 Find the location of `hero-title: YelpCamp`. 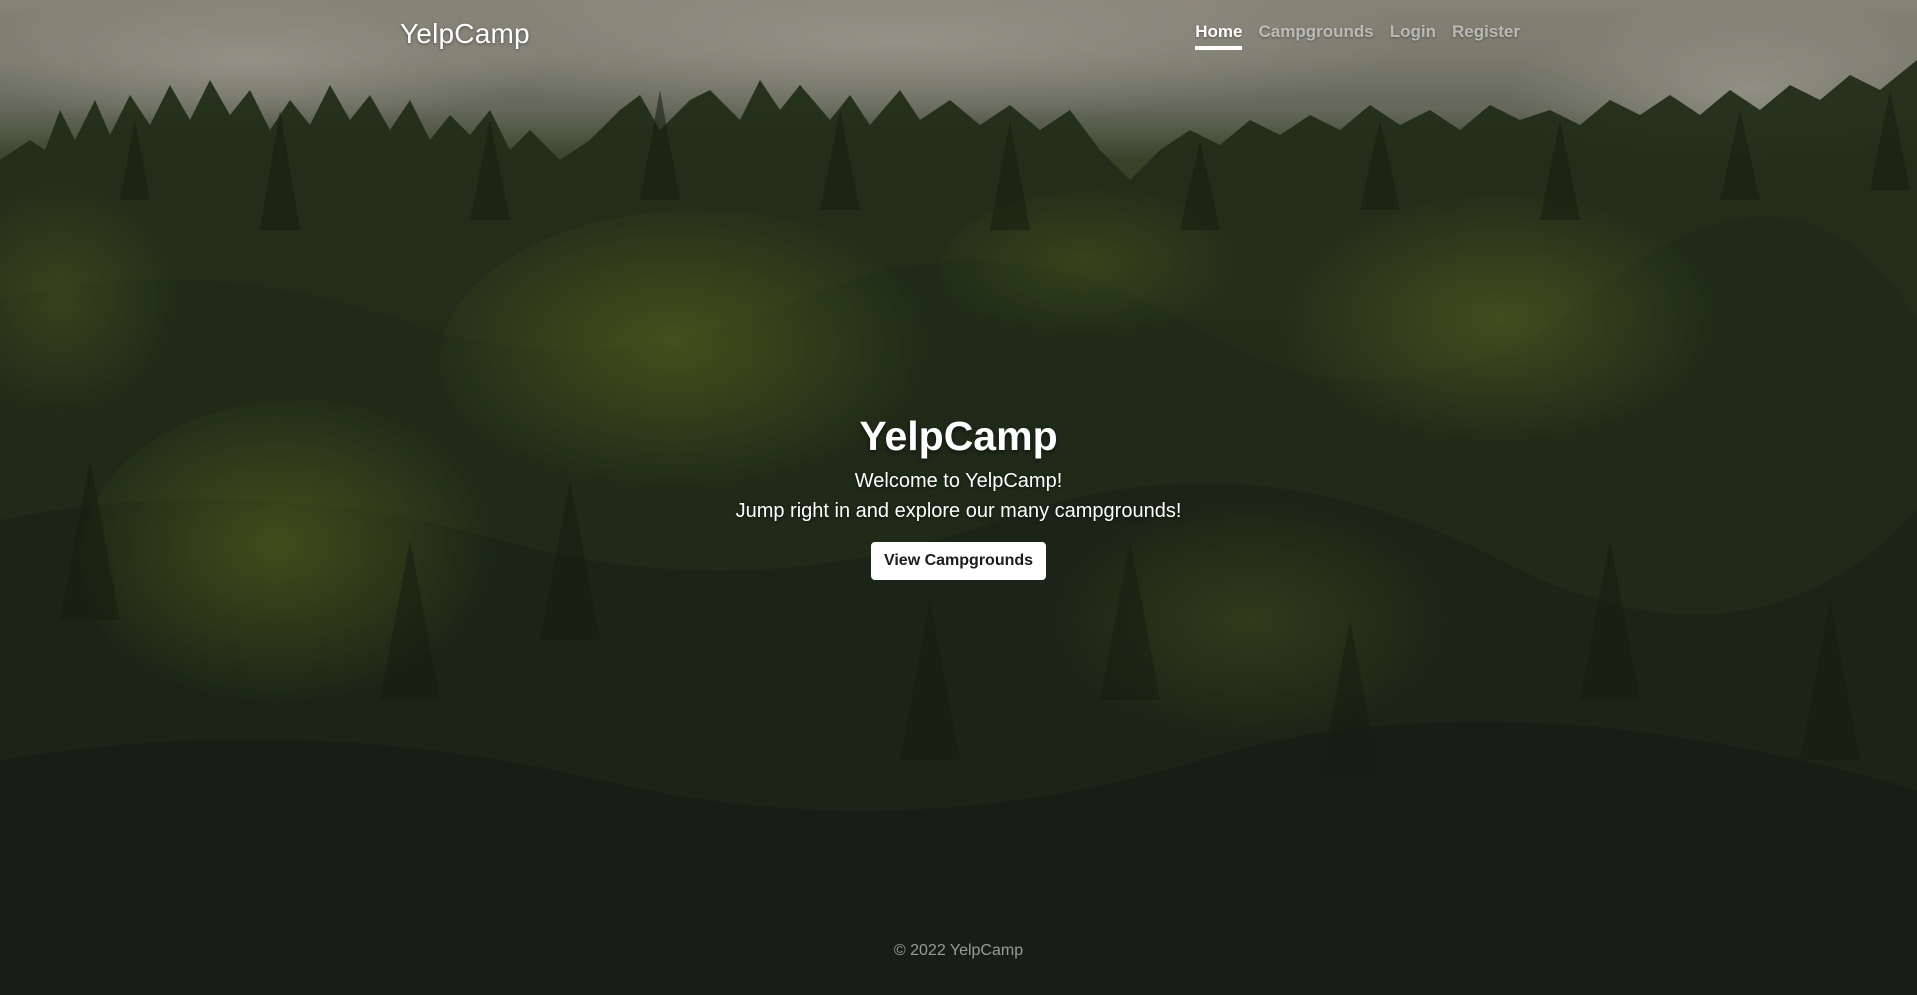

hero-title: YelpCamp is located at coordinates (958, 436).